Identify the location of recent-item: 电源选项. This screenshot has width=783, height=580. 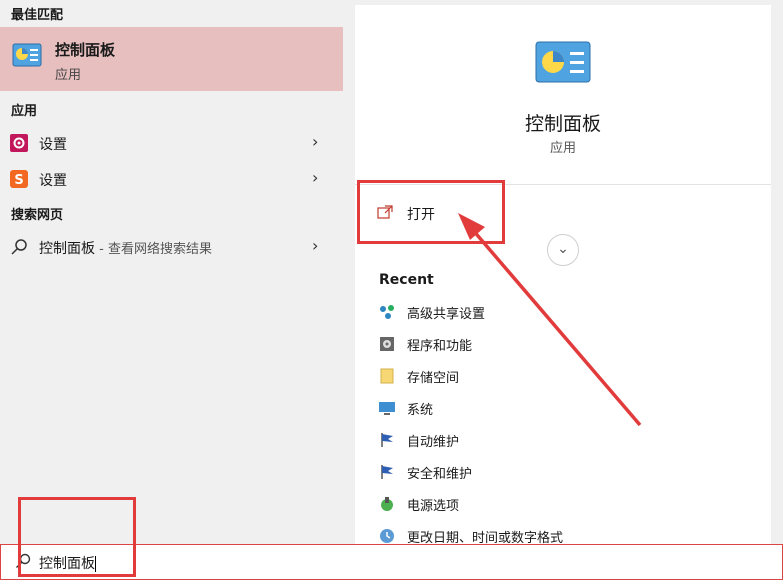
(539, 505).